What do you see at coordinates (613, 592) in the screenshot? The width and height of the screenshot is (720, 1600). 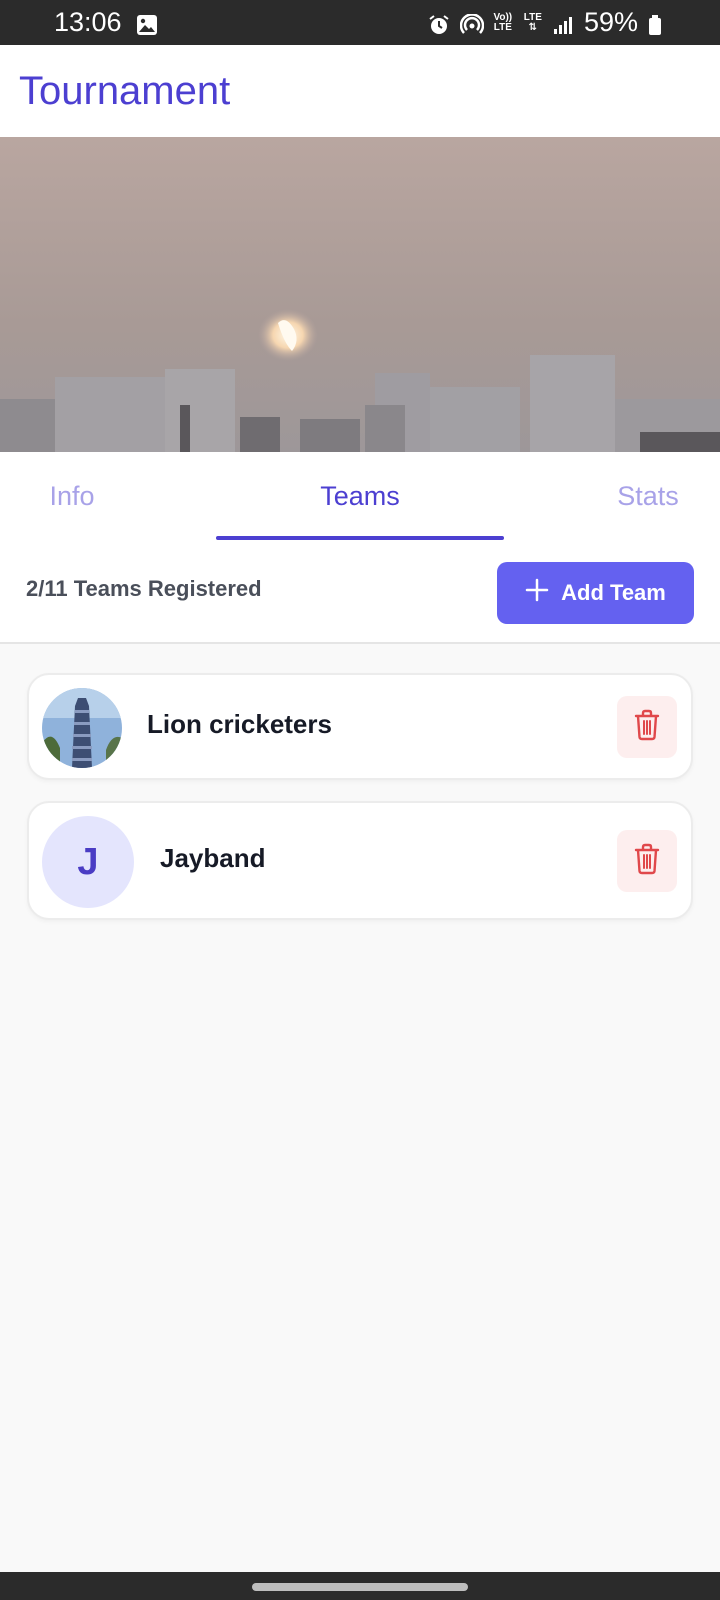 I see `add-team-label: Add Team` at bounding box center [613, 592].